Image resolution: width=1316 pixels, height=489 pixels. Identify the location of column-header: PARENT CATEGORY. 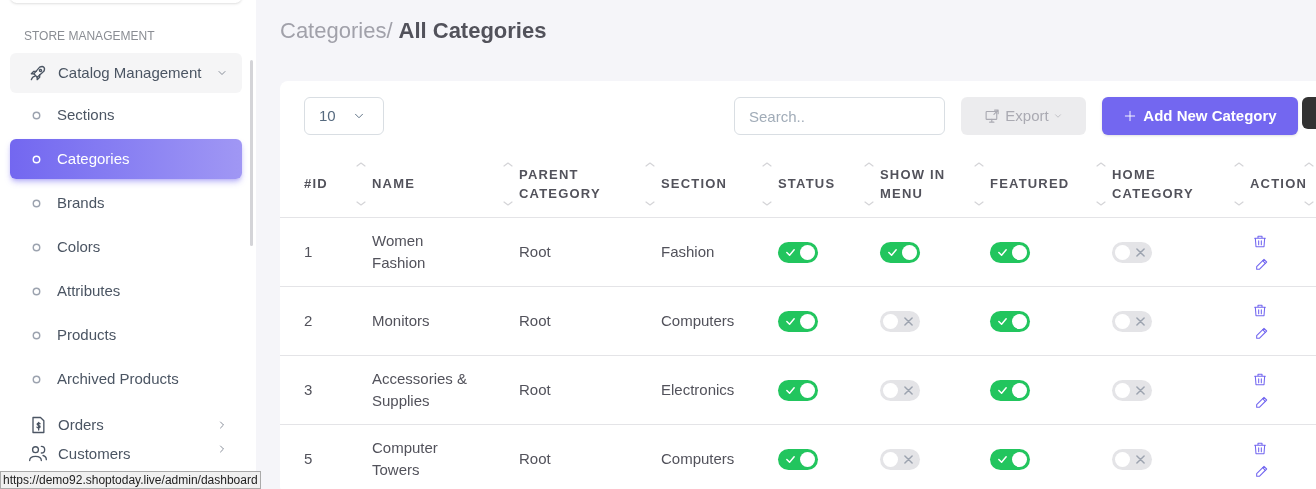
(564, 183).